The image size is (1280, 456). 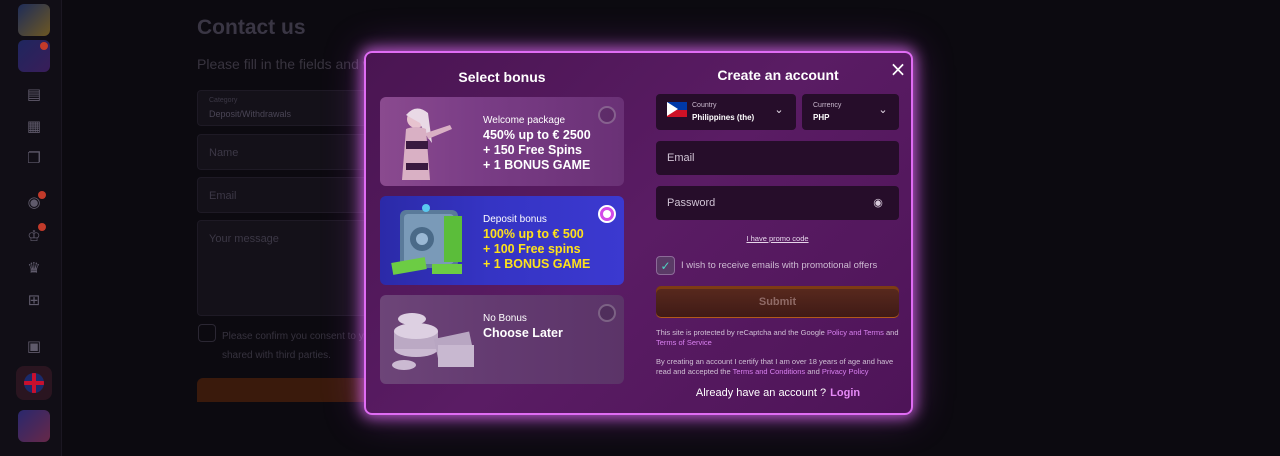 I want to click on gift-icon: ▦, so click(x=34, y=126).